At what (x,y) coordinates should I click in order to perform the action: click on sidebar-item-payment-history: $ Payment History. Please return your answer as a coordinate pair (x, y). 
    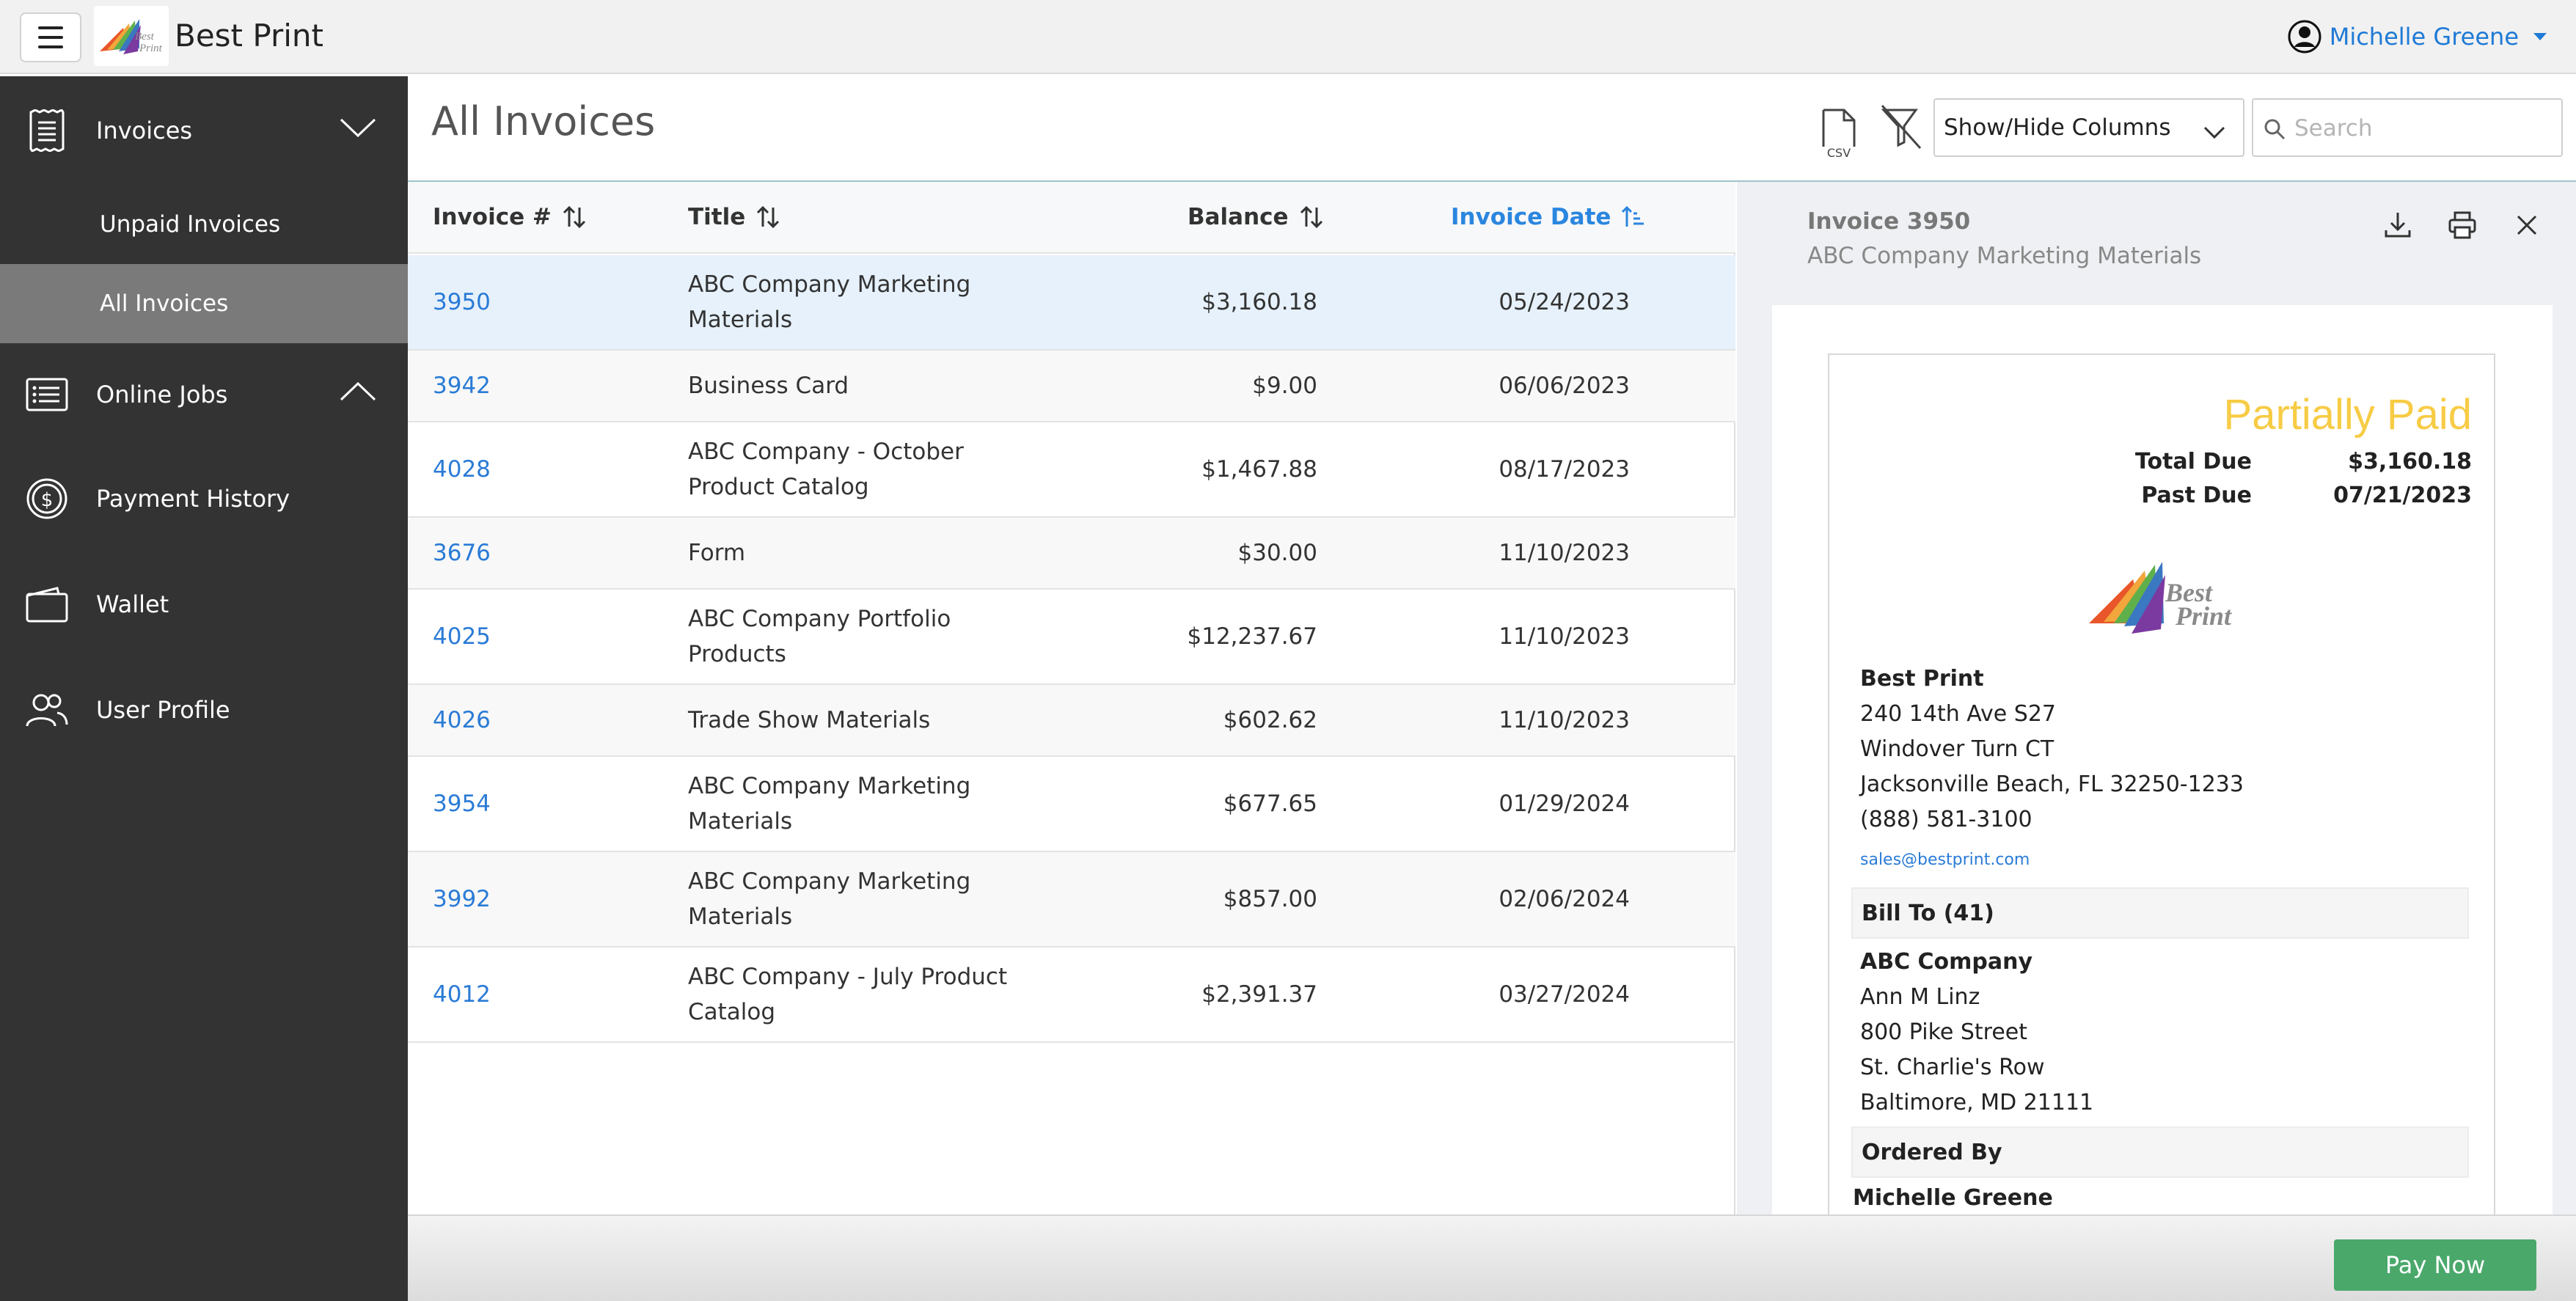
    Looking at the image, I should click on (204, 498).